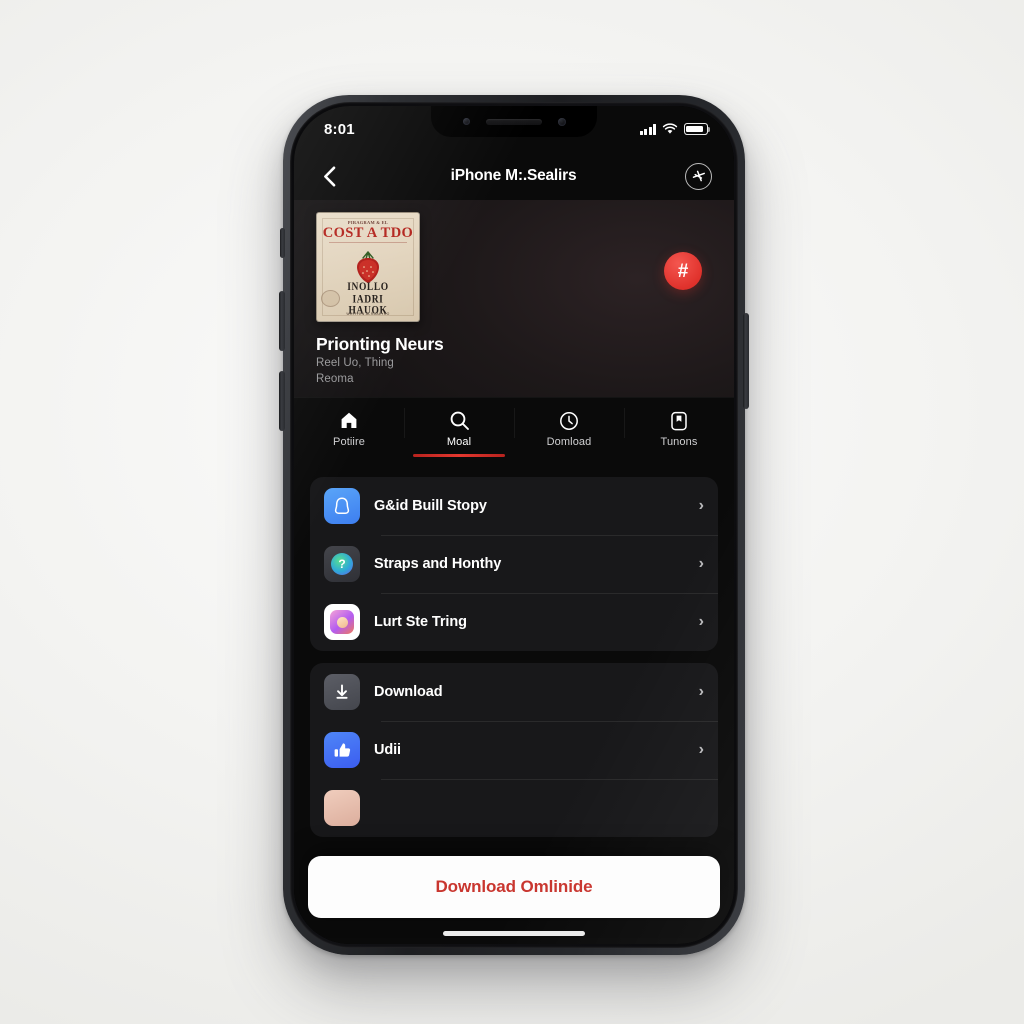 The image size is (1024, 1024). Describe the element at coordinates (459, 420) in the screenshot. I see `search-icon` at that location.